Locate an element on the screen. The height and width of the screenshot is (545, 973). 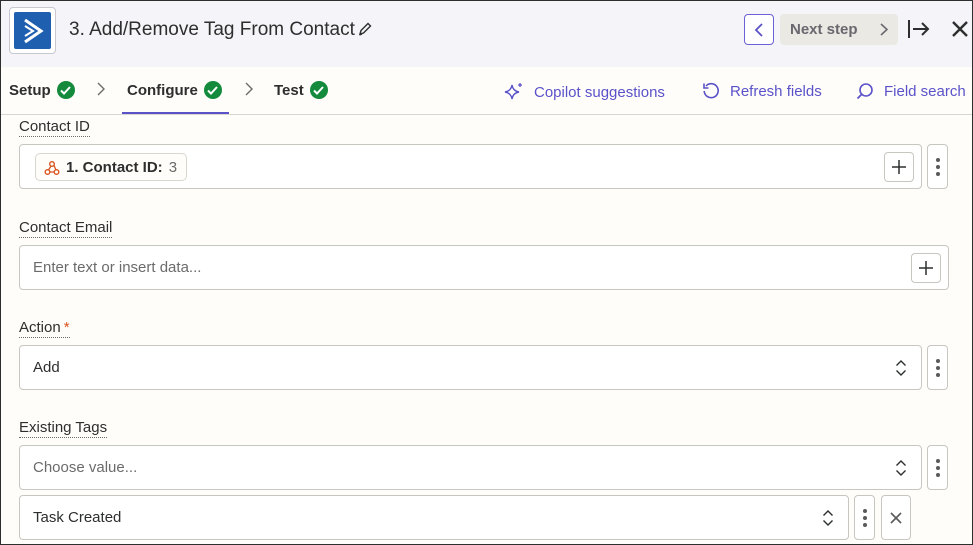
tab-setup: Setup is located at coordinates (42, 90).